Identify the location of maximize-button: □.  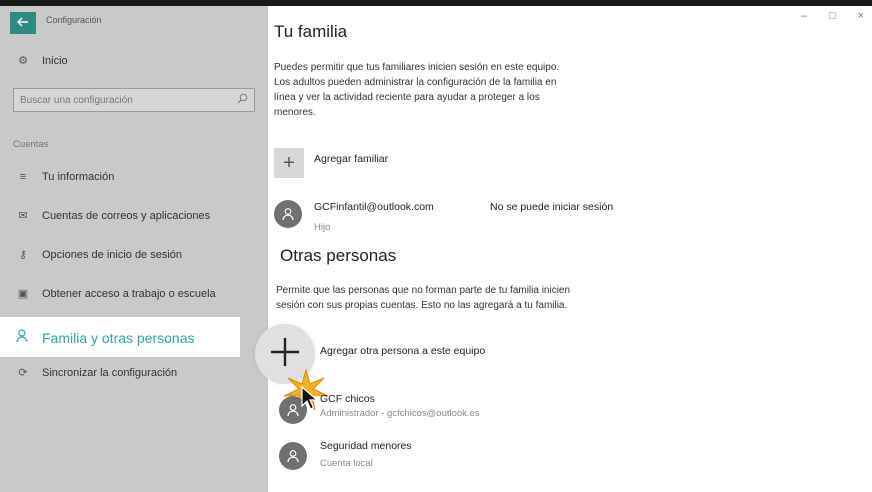
(832, 16).